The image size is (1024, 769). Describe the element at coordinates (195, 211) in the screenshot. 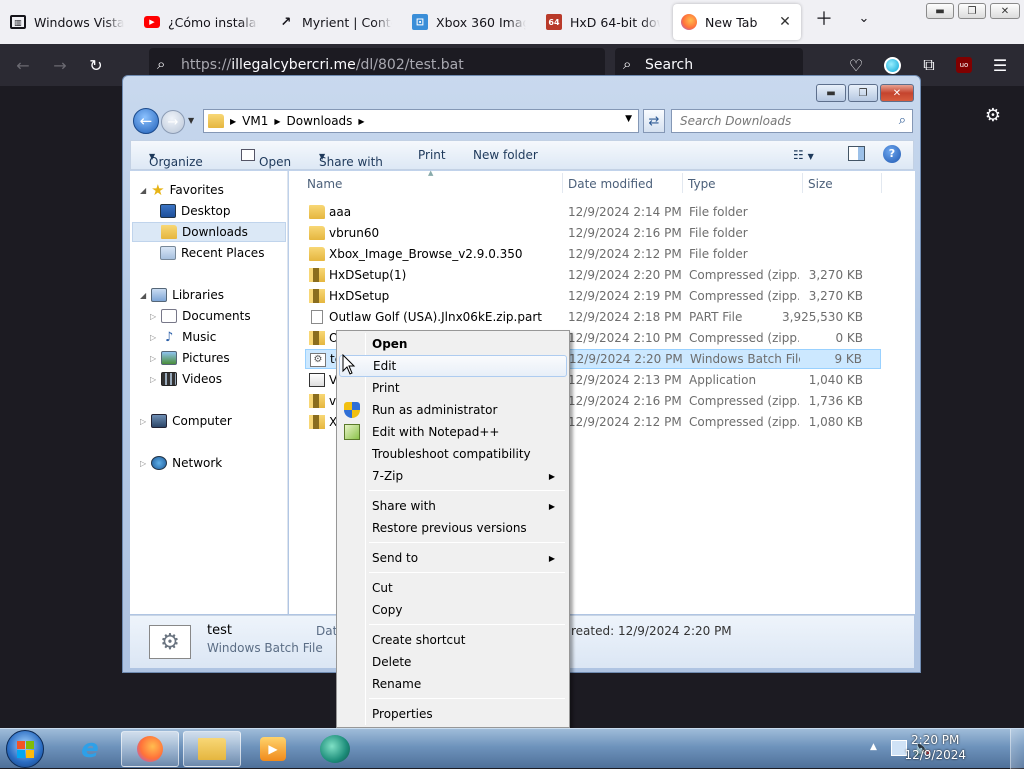

I see `nav-desktop: Desktop` at that location.